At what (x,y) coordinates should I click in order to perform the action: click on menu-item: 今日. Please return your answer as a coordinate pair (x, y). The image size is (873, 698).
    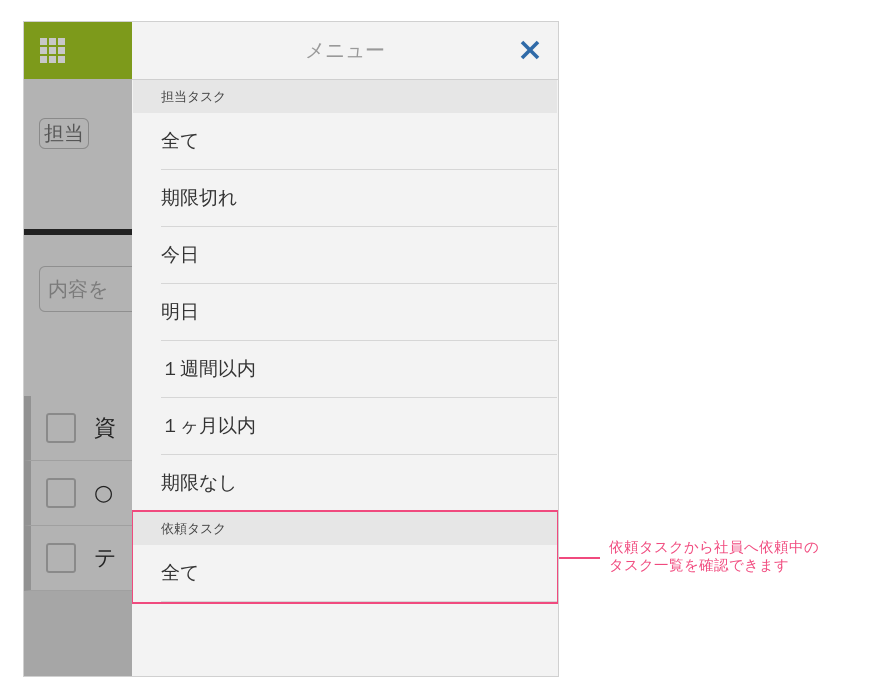
    Looking at the image, I should click on (359, 255).